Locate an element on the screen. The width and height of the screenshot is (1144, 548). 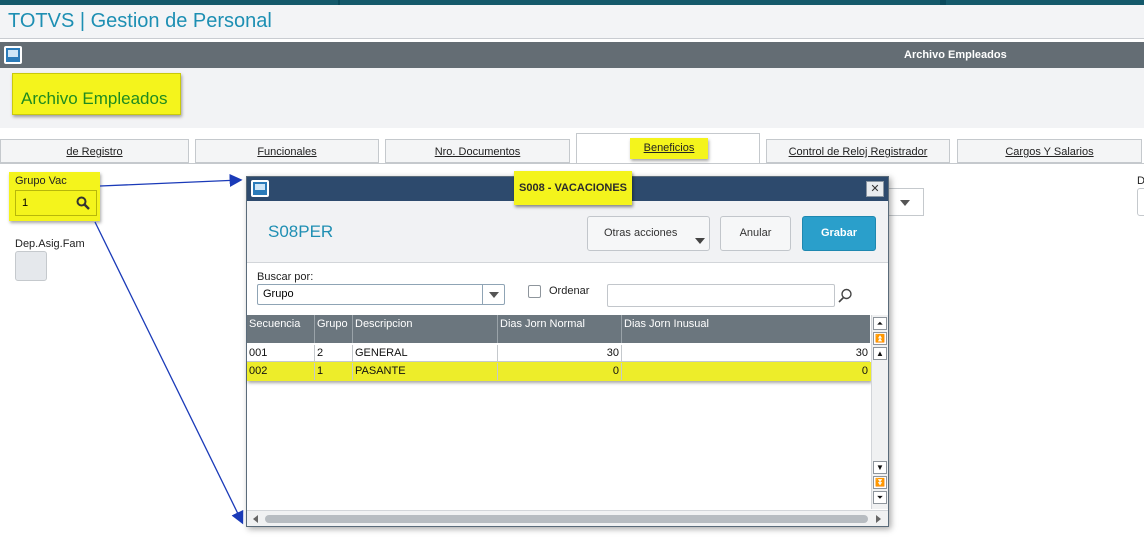
button-label: Grabar is located at coordinates (839, 233).